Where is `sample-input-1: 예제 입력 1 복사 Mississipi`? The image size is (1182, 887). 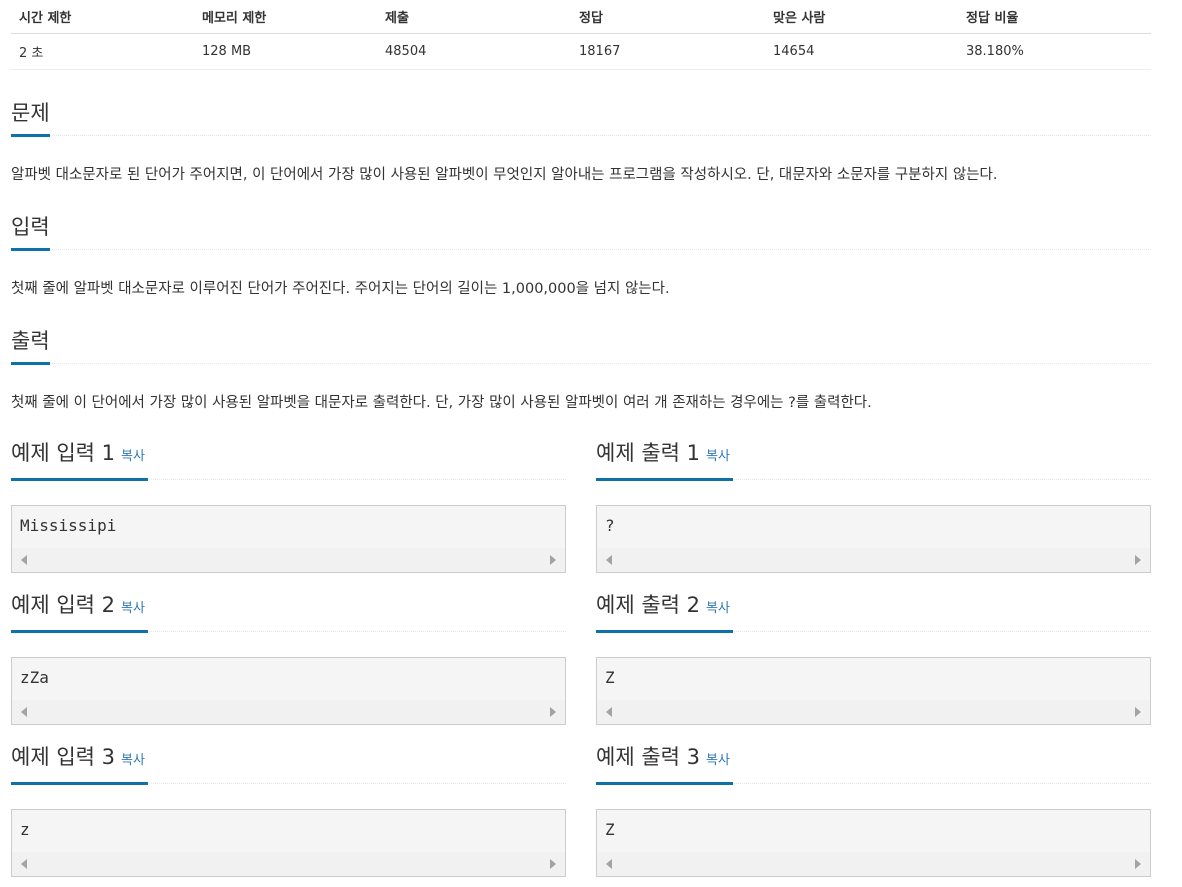
sample-input-1: 예제 입력 1 복사 Mississipi is located at coordinates (288, 506).